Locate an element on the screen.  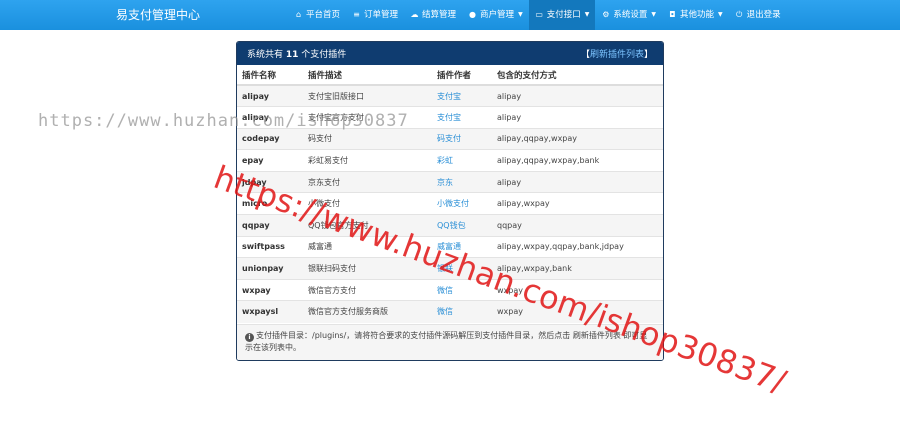
nav-item-label: 商户管理 is located at coordinates (497, 15).